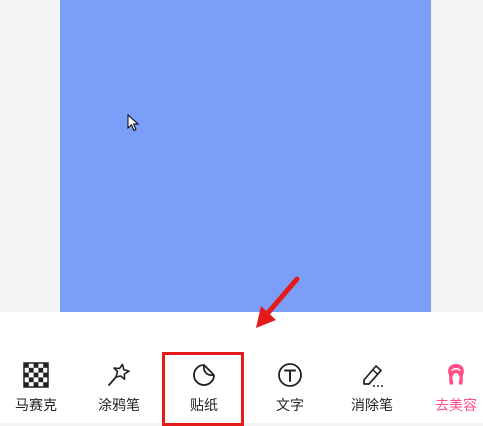 This screenshot has height=426, width=483. Describe the element at coordinates (373, 376) in the screenshot. I see `eraser-pen-icon` at that location.